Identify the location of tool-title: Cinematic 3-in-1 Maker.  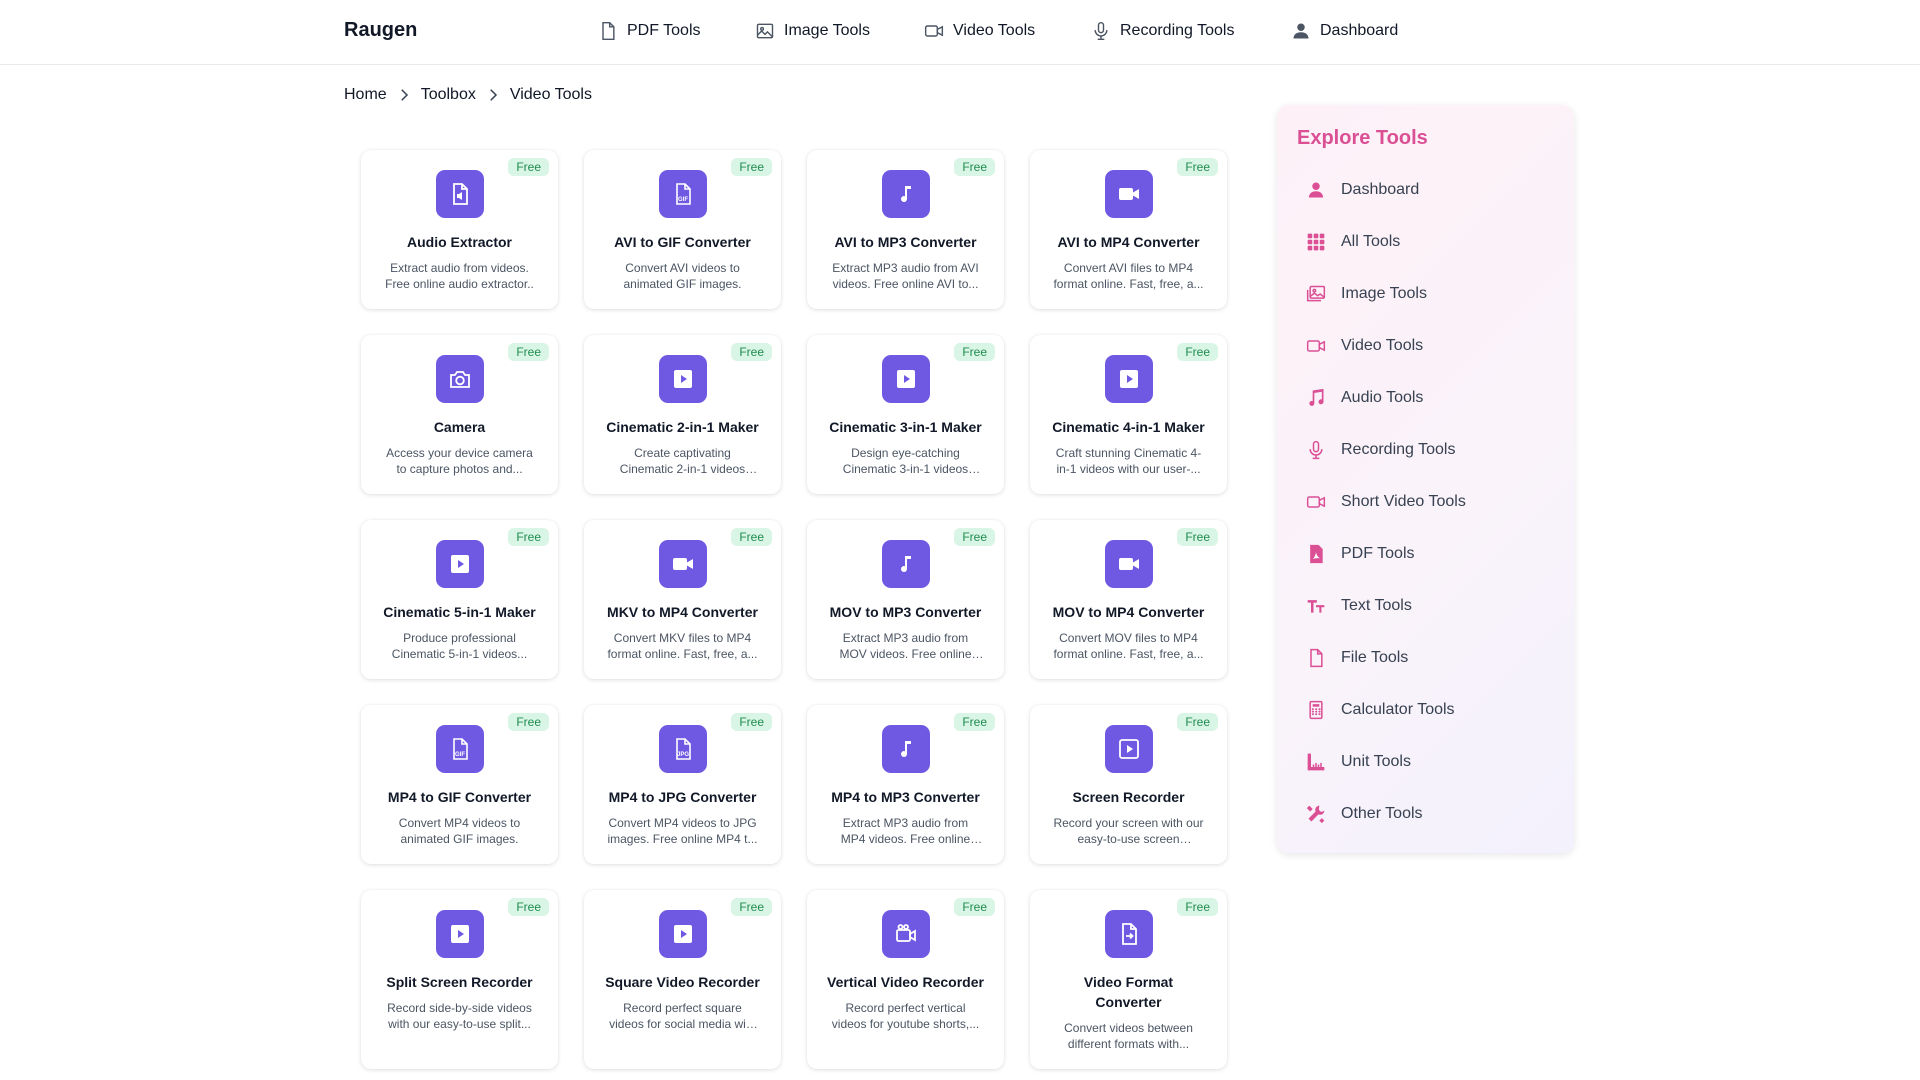
(905, 427).